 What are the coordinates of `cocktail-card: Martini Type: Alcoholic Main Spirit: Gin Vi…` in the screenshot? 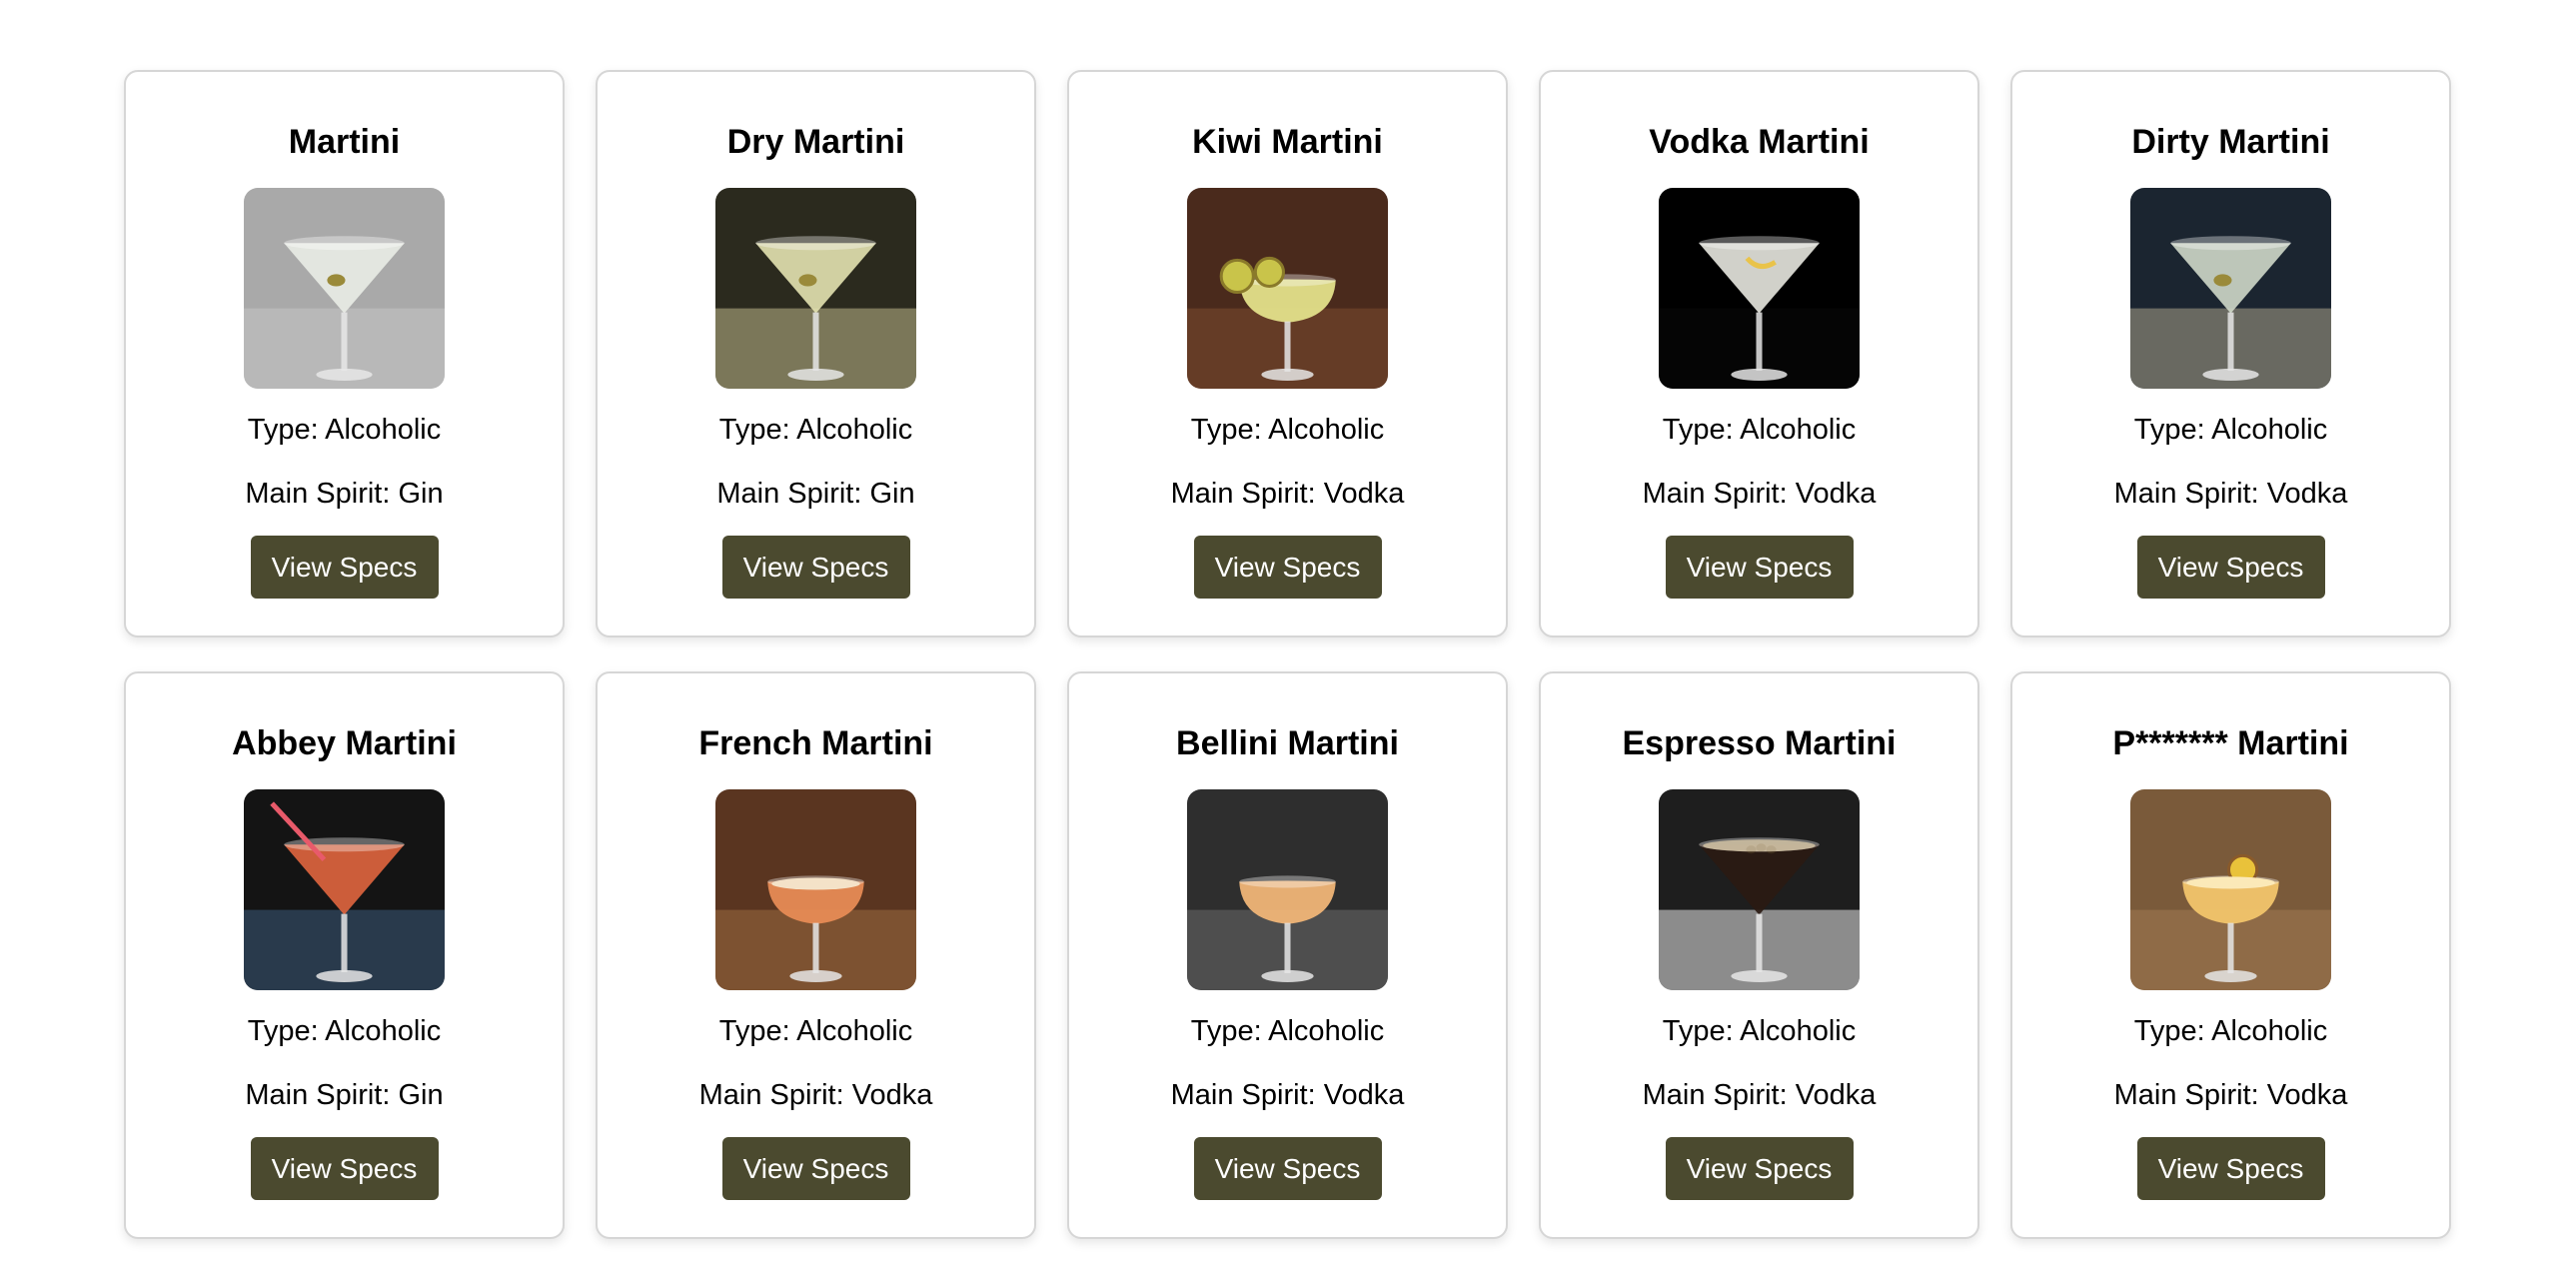 It's located at (344, 353).